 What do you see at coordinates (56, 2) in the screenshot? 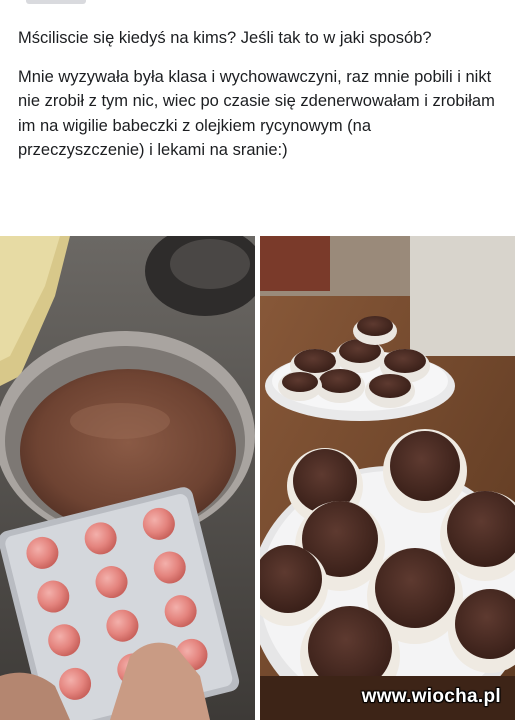
I see `author-name-cropped` at bounding box center [56, 2].